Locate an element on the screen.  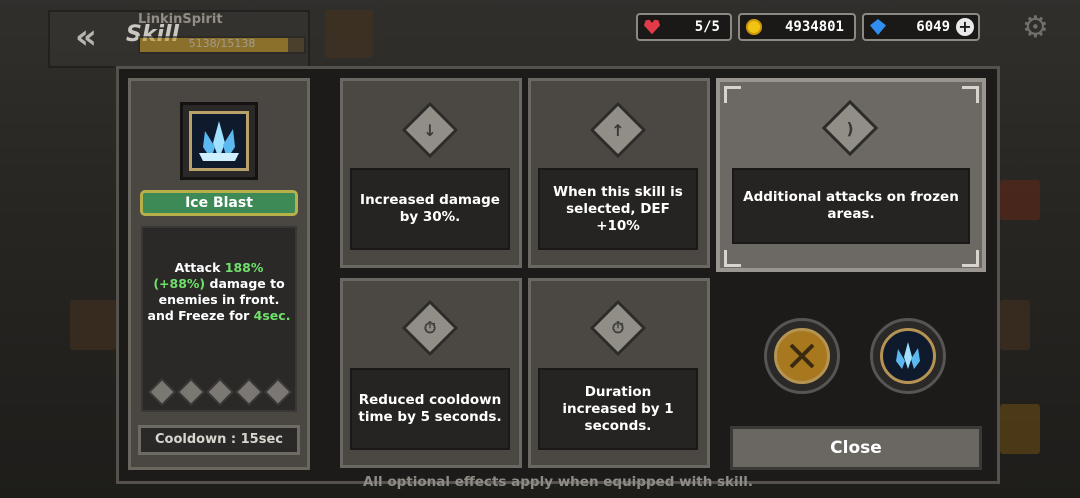
double-chevron-left-icon: « is located at coordinates (86, 37).